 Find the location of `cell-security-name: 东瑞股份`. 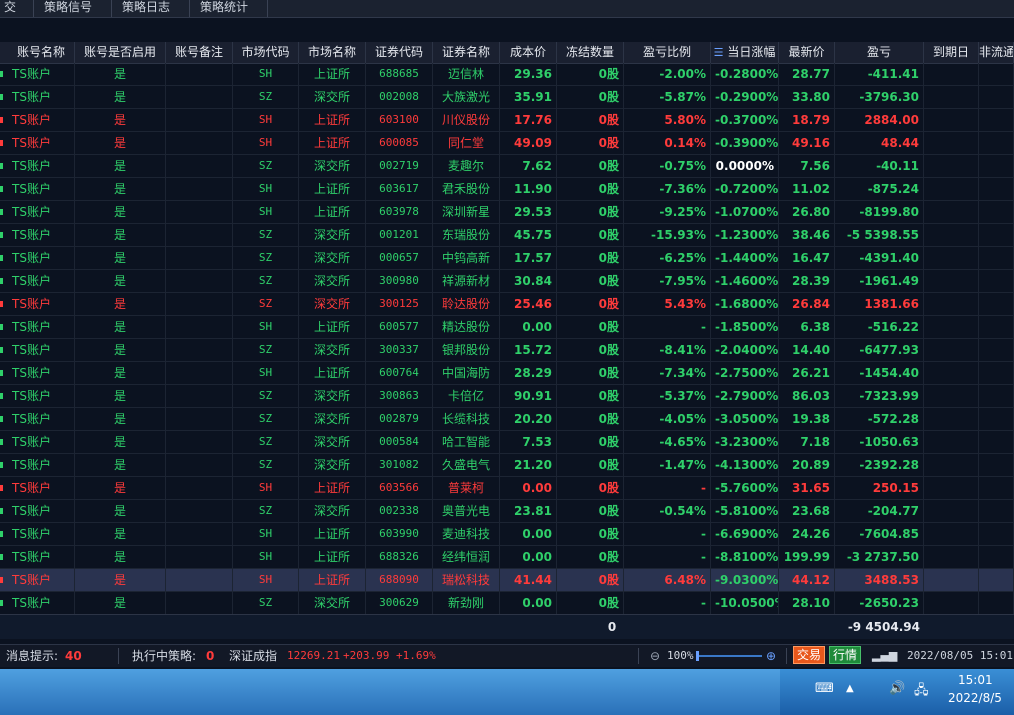

cell-security-name: 东瑞股份 is located at coordinates (466, 235).